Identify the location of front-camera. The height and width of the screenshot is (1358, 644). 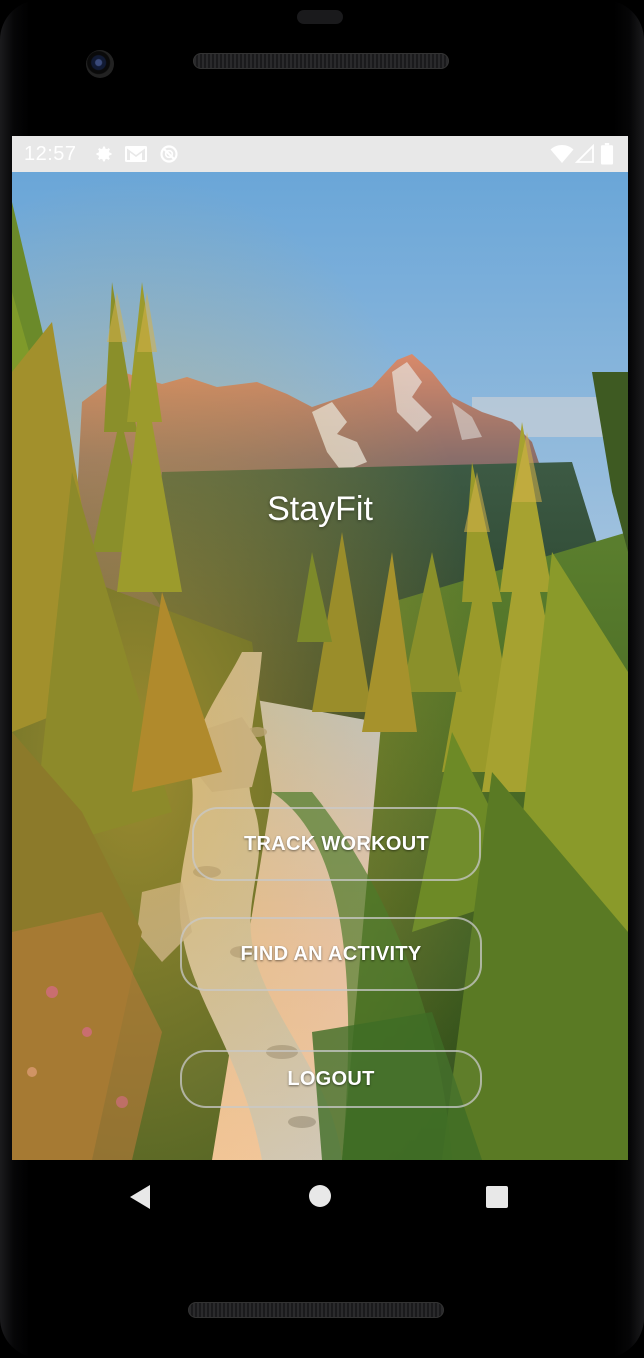
(100, 64).